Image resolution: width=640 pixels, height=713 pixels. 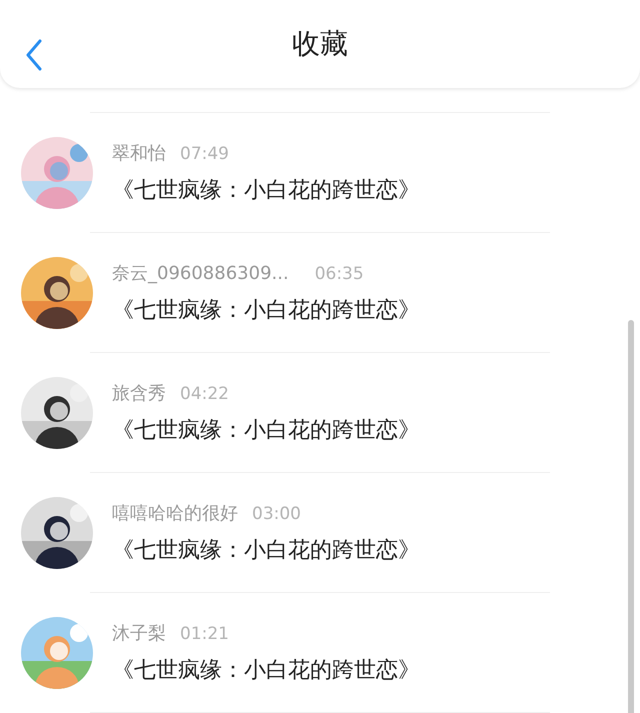 I want to click on page-title: 收藏, so click(x=320, y=44).